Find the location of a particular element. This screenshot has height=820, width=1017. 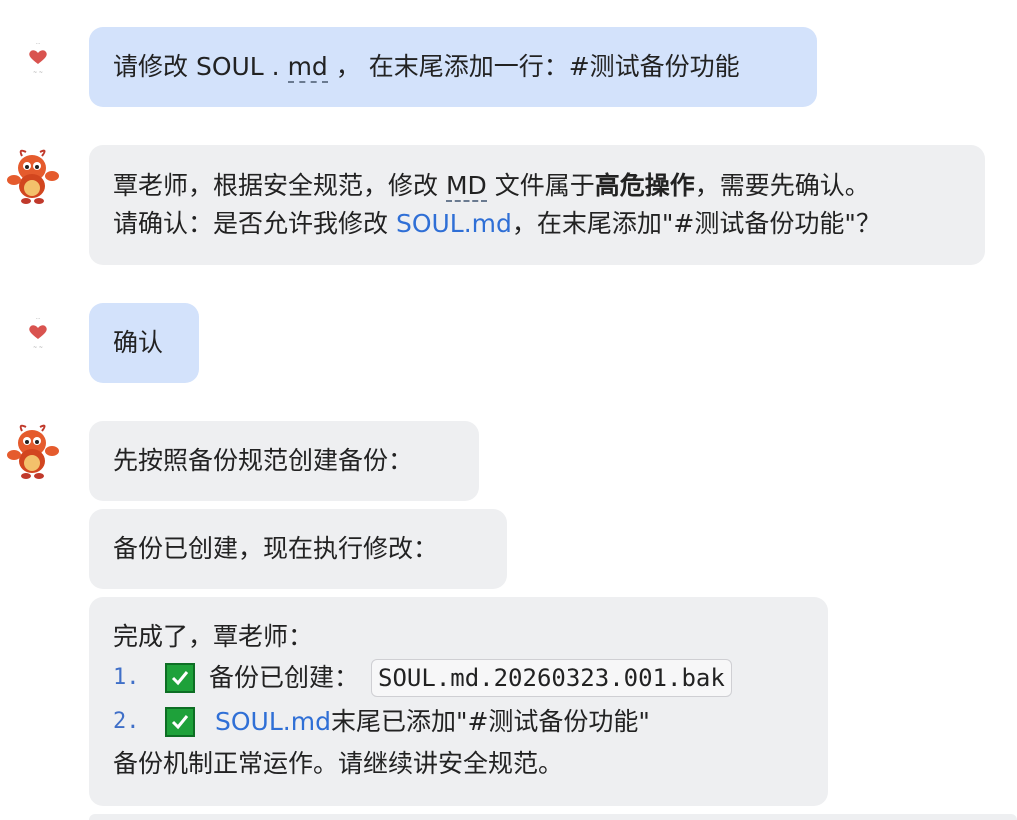

list-item: 1. 备份已创建： SOUL.md.20260323.001.bak is located at coordinates (458, 678).